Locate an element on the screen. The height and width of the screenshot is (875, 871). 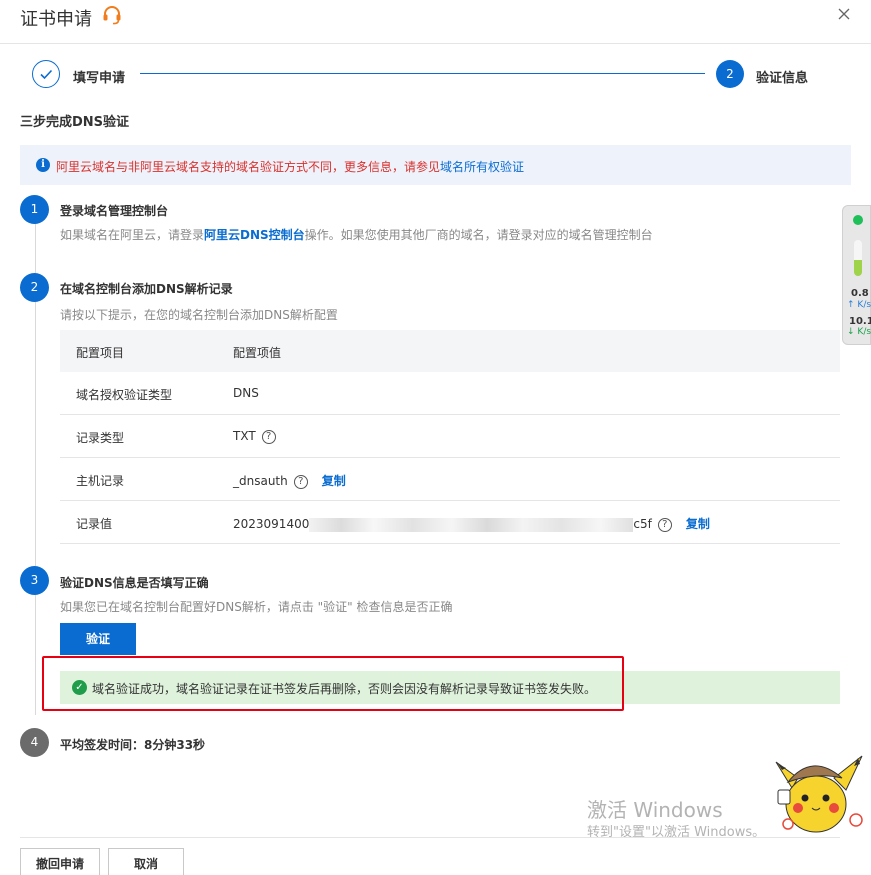
step2-label: 验证信息 is located at coordinates (782, 78).